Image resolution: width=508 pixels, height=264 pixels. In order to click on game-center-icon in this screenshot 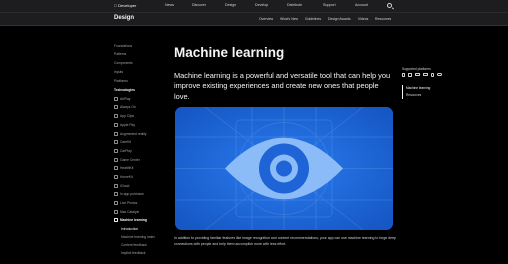, I will do `click(116, 160)`.